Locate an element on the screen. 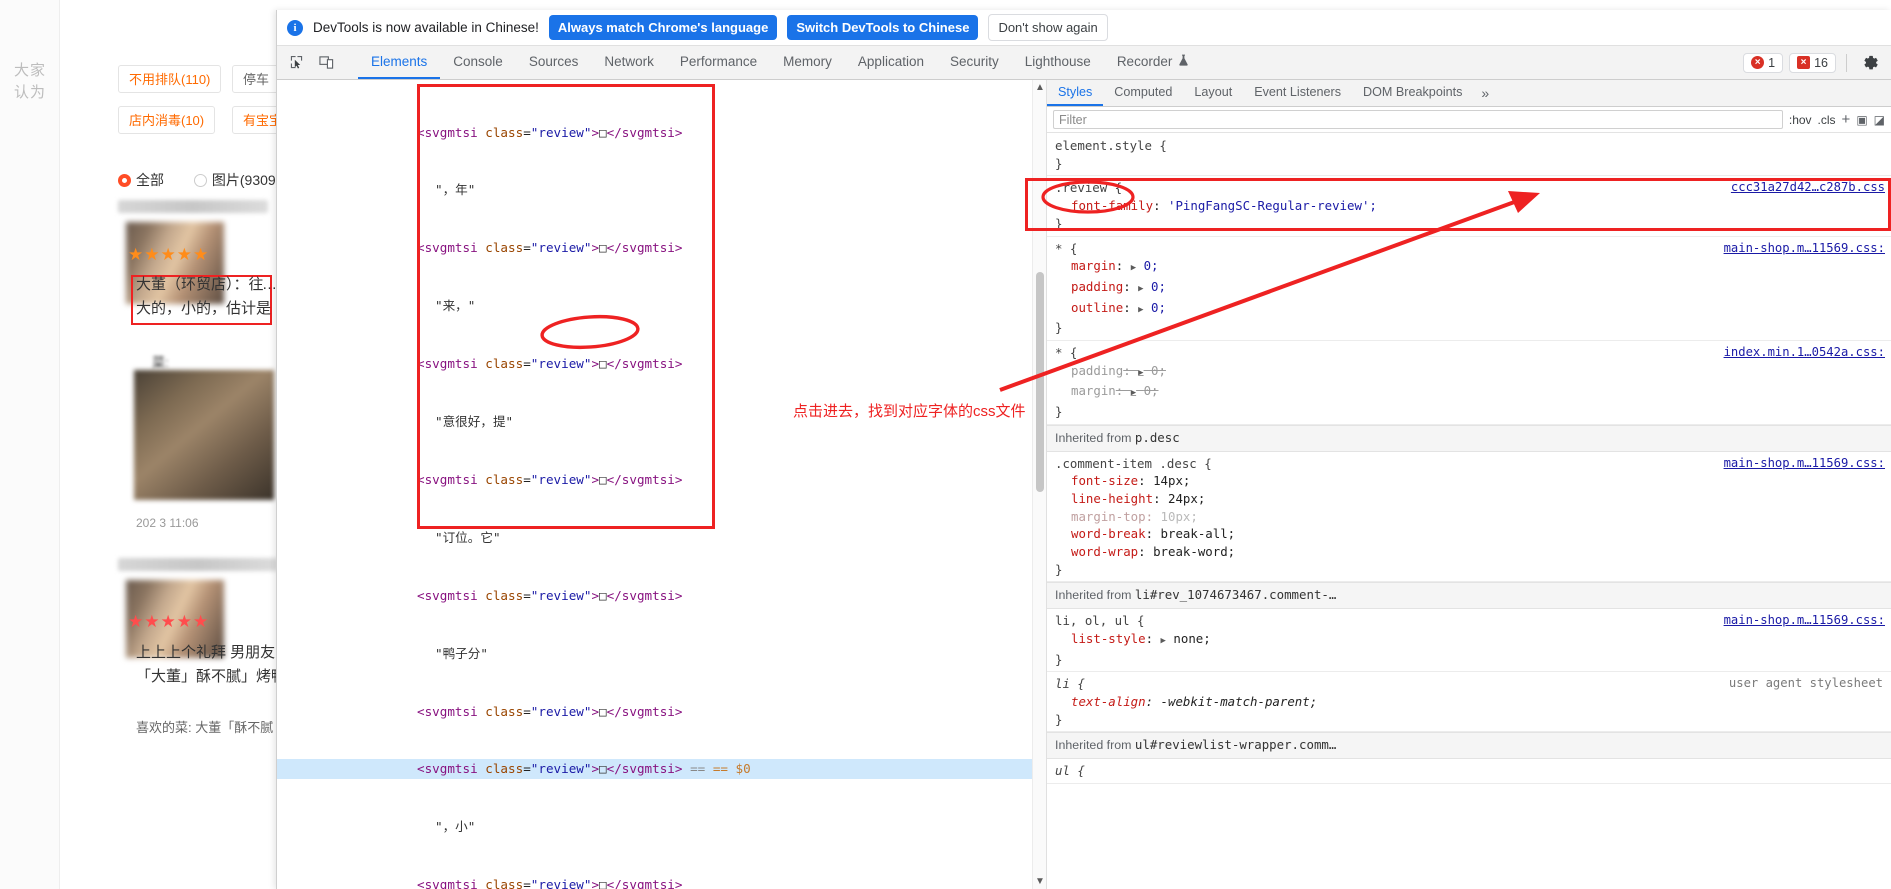 This screenshot has height=889, width=1891. dom-scrollbar: ▲ ▼ is located at coordinates (1039, 484).